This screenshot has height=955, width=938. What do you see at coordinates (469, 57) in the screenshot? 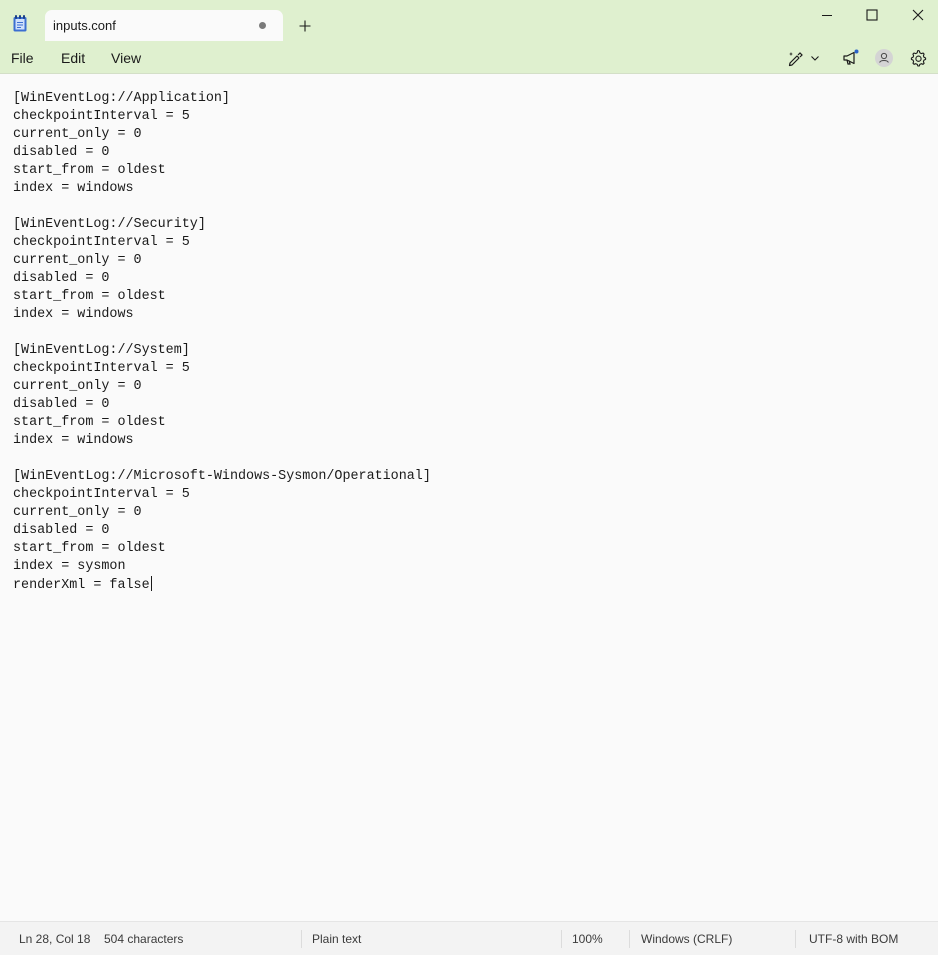
I see `menu-bar: File Edit View` at bounding box center [469, 57].